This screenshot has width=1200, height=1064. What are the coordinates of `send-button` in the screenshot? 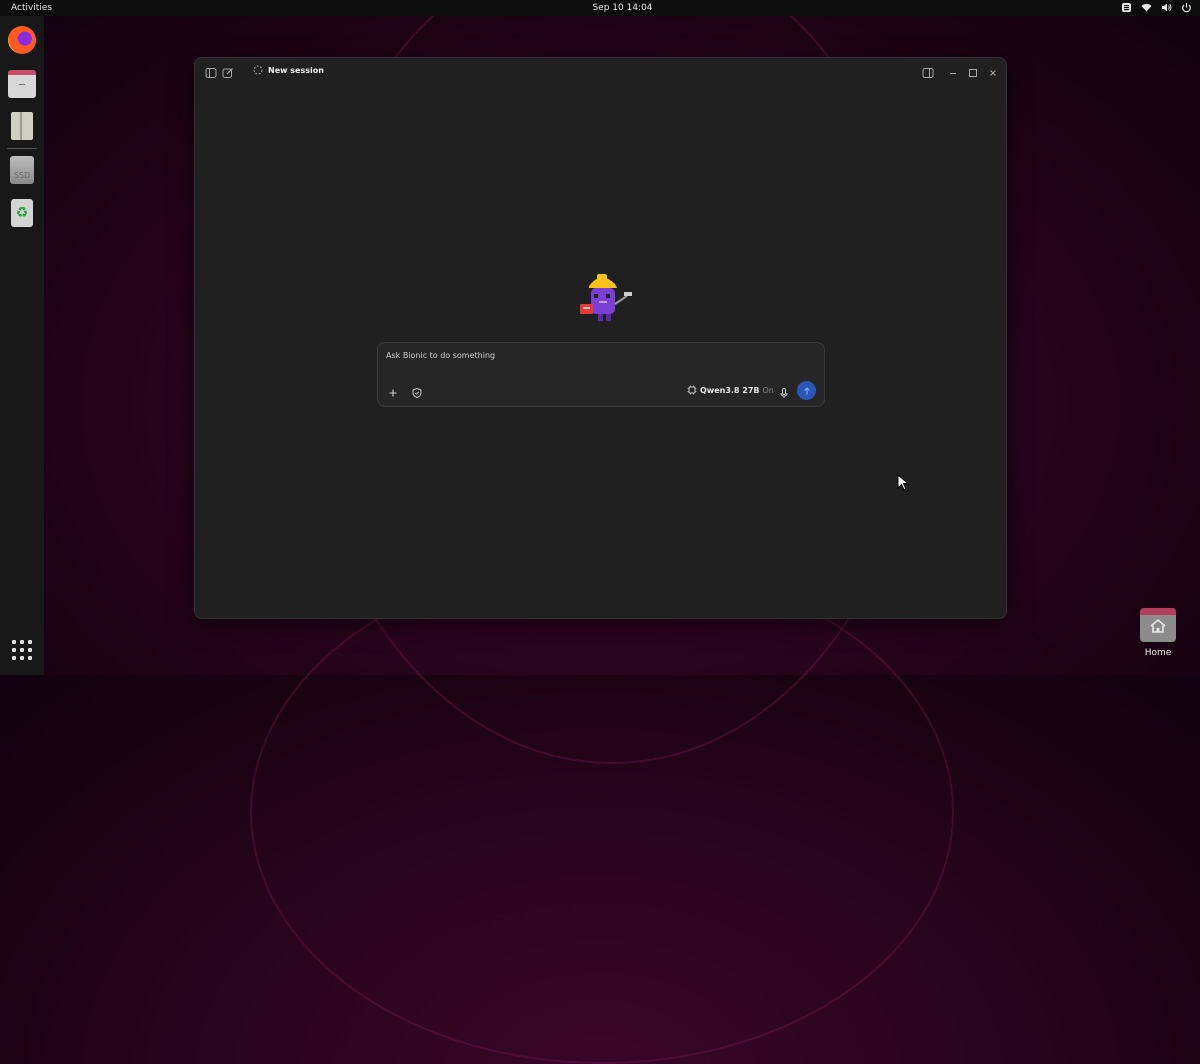 It's located at (806, 390).